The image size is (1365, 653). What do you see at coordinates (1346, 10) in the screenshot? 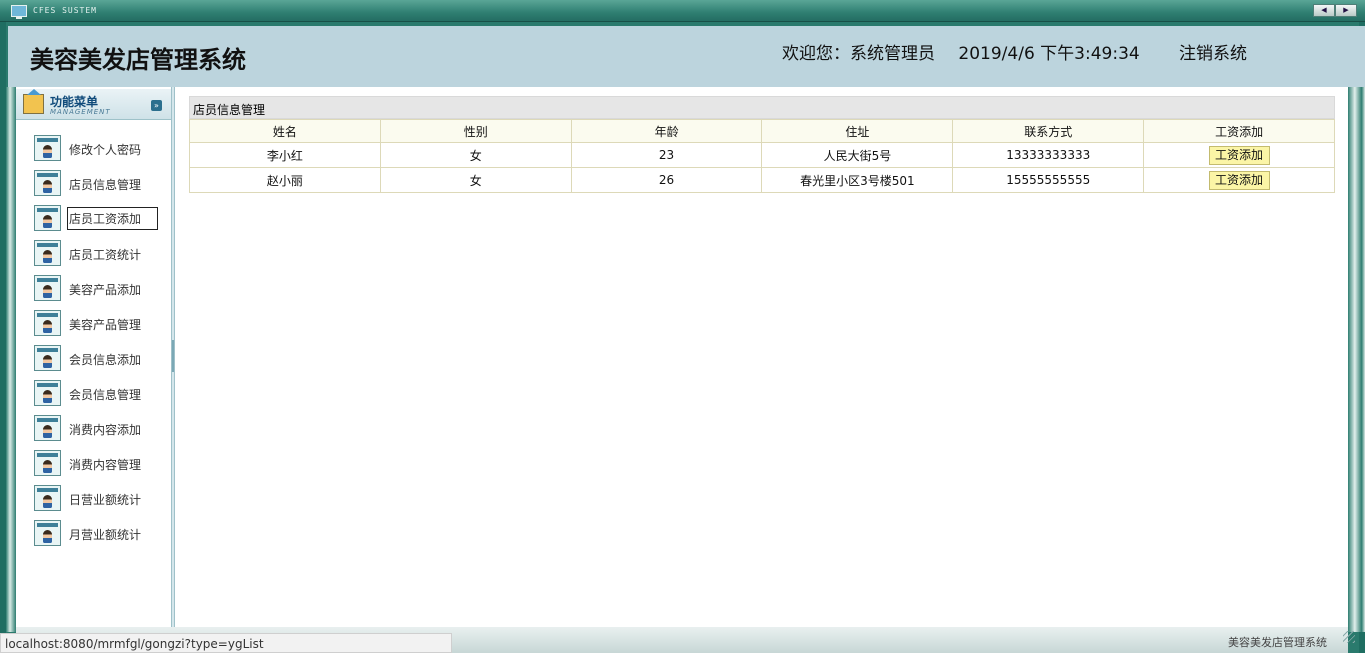
I see `next-button: ▶` at bounding box center [1346, 10].